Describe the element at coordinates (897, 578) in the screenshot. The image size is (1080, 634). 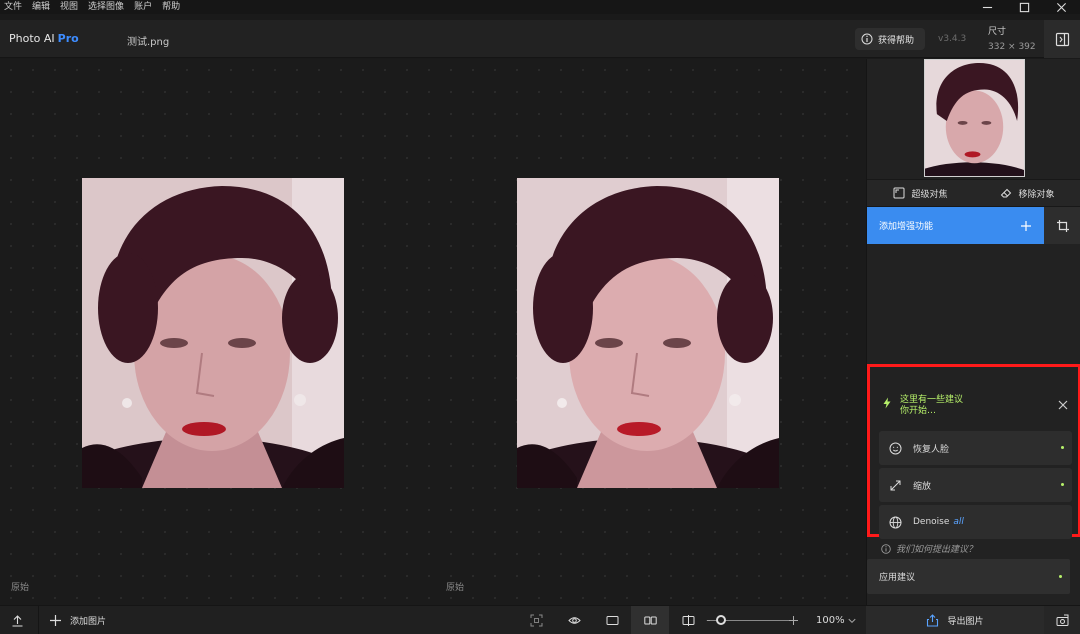
I see `apply-suggestions-label: 应用建议` at that location.